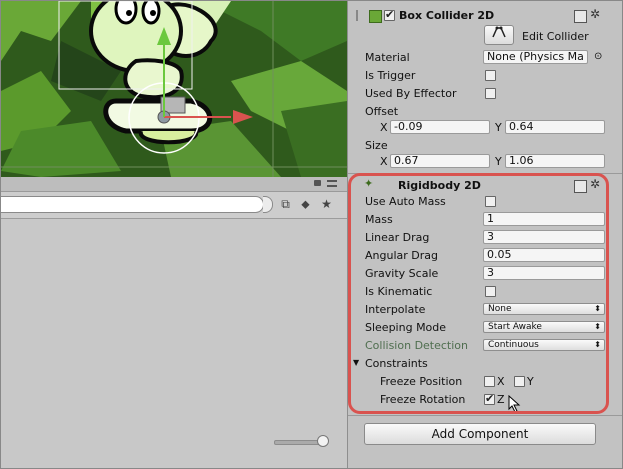  Describe the element at coordinates (489, 381) in the screenshot. I see `freeze-position-x-checkbox` at that location.